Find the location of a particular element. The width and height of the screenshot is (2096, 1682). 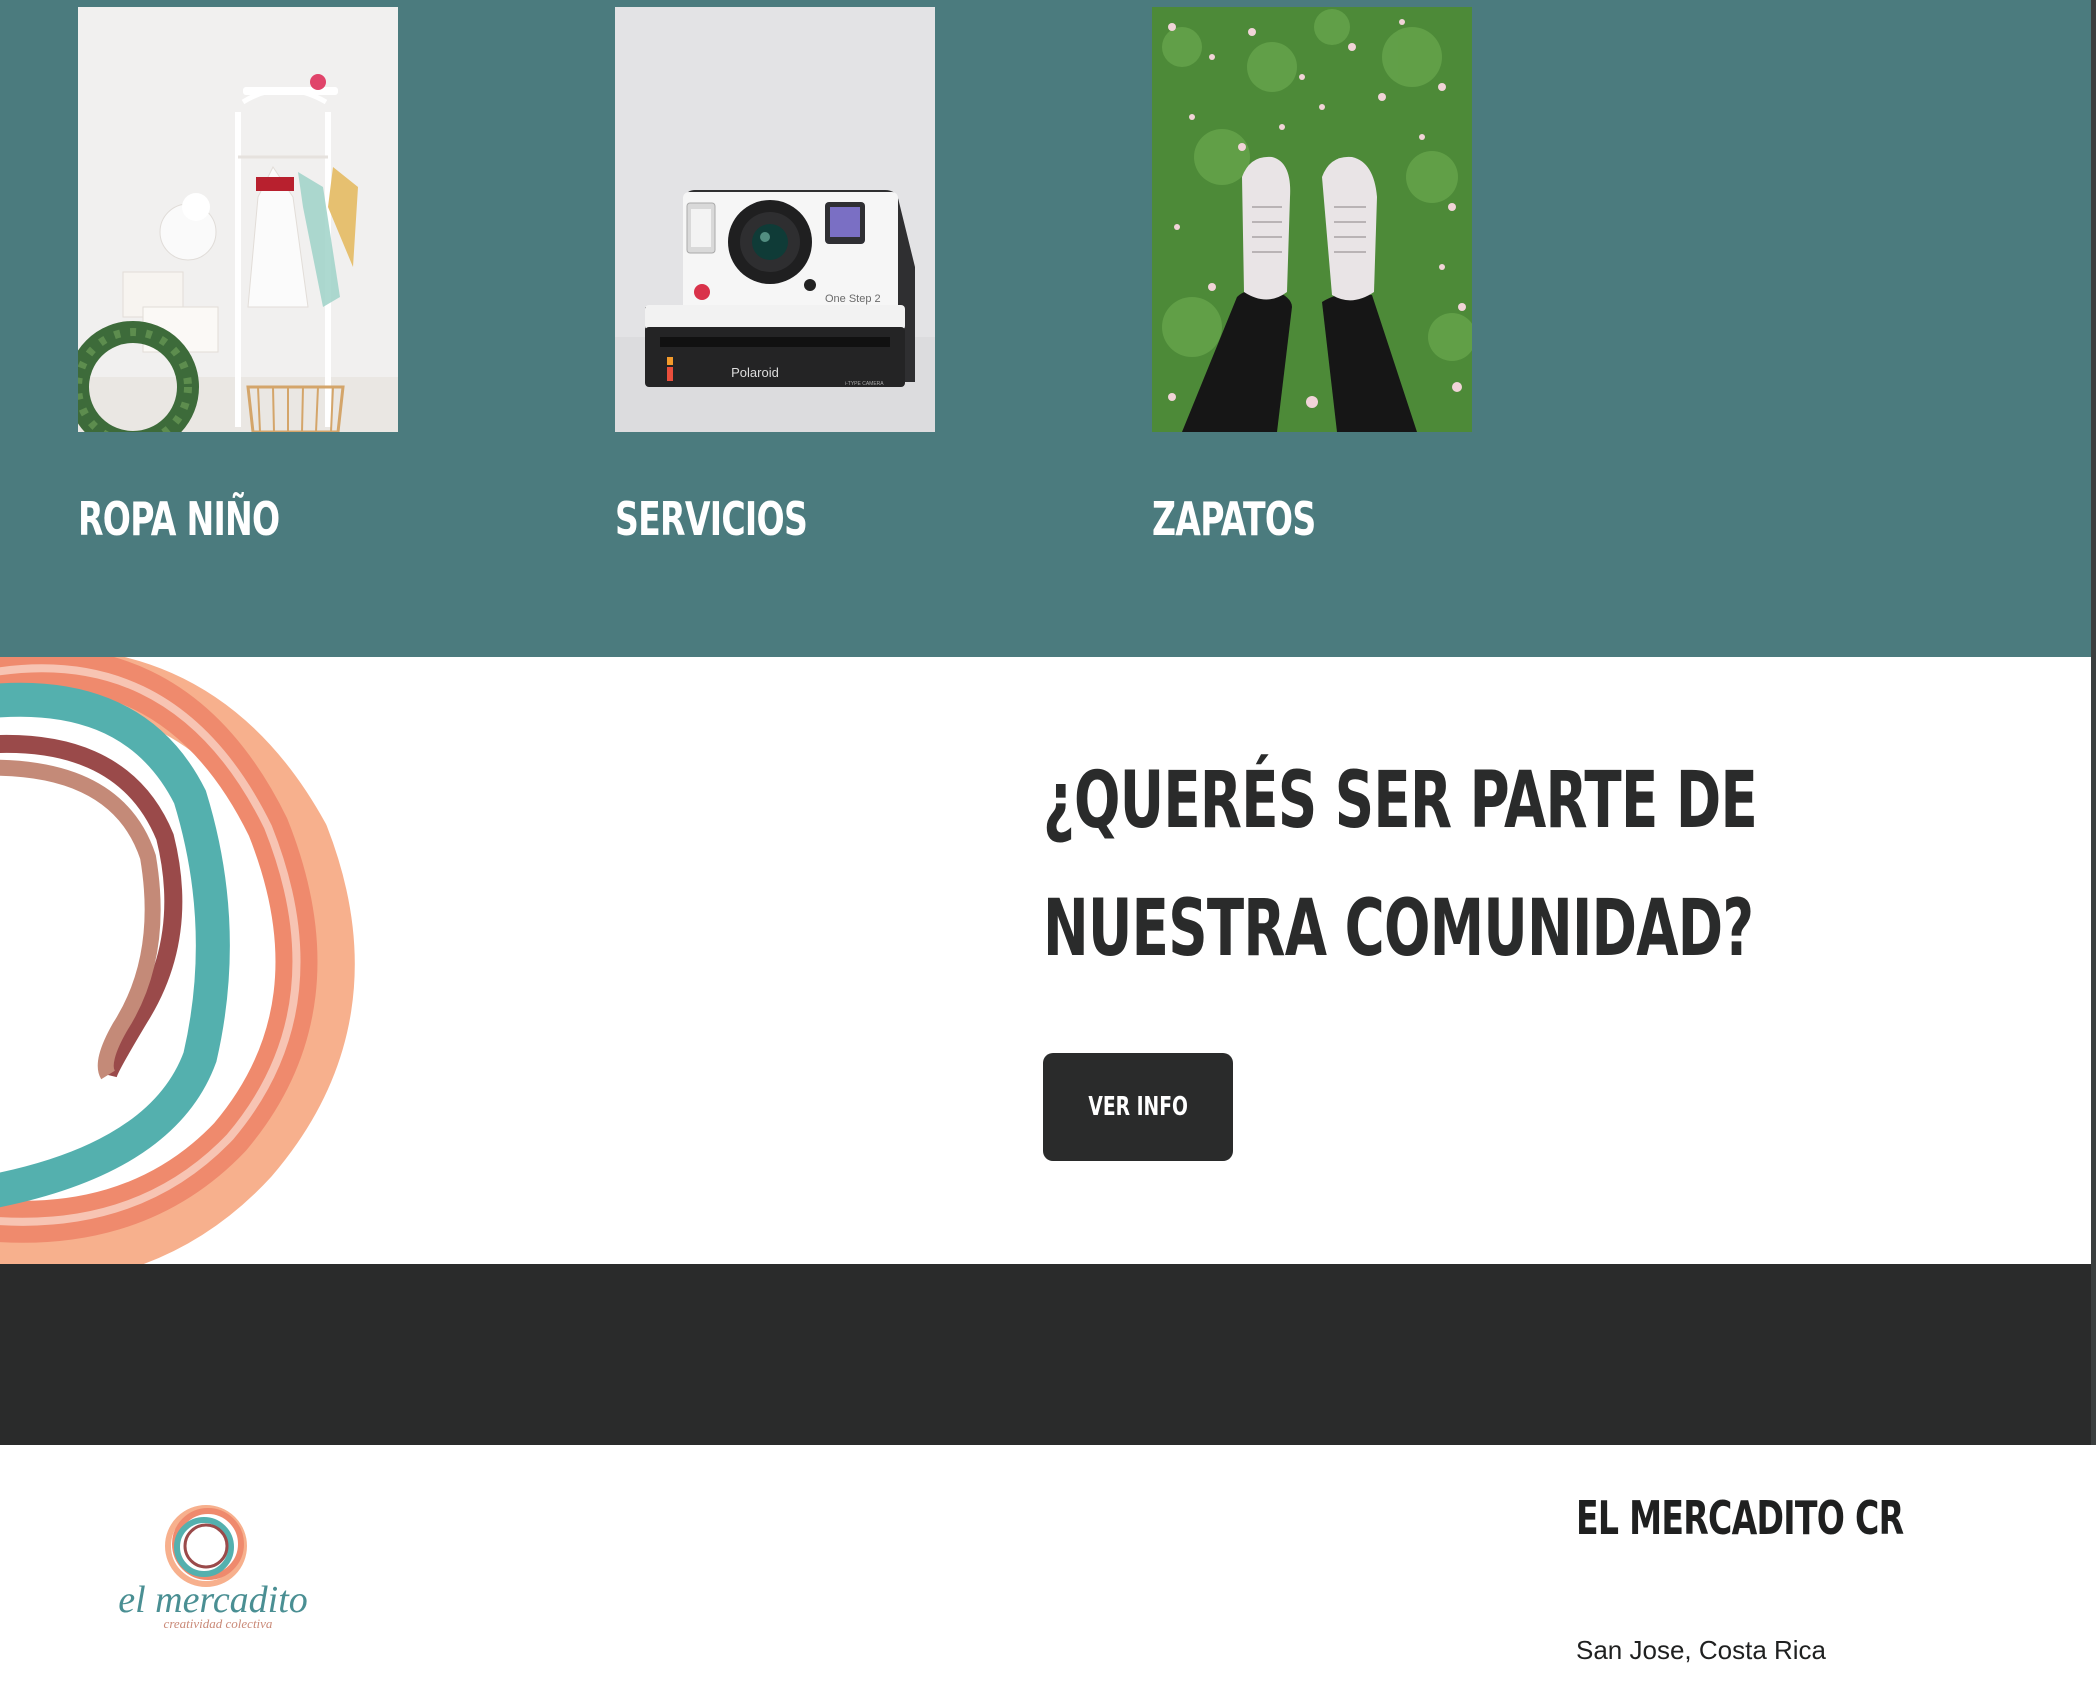

logo-tagline: creatividad colectiva is located at coordinates (218, 1622).